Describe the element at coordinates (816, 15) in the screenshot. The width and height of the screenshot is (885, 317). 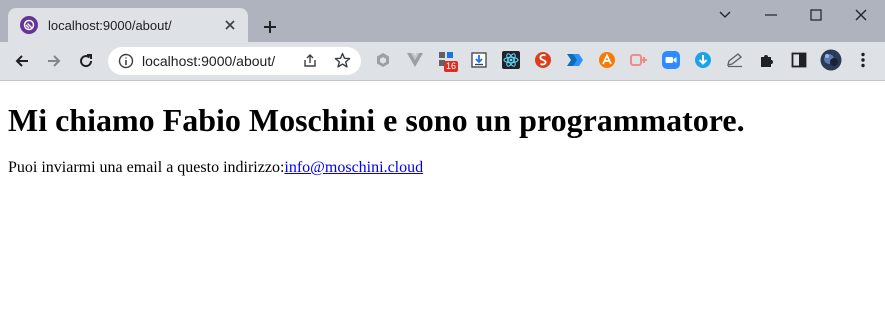
I see `maximize-icon` at that location.